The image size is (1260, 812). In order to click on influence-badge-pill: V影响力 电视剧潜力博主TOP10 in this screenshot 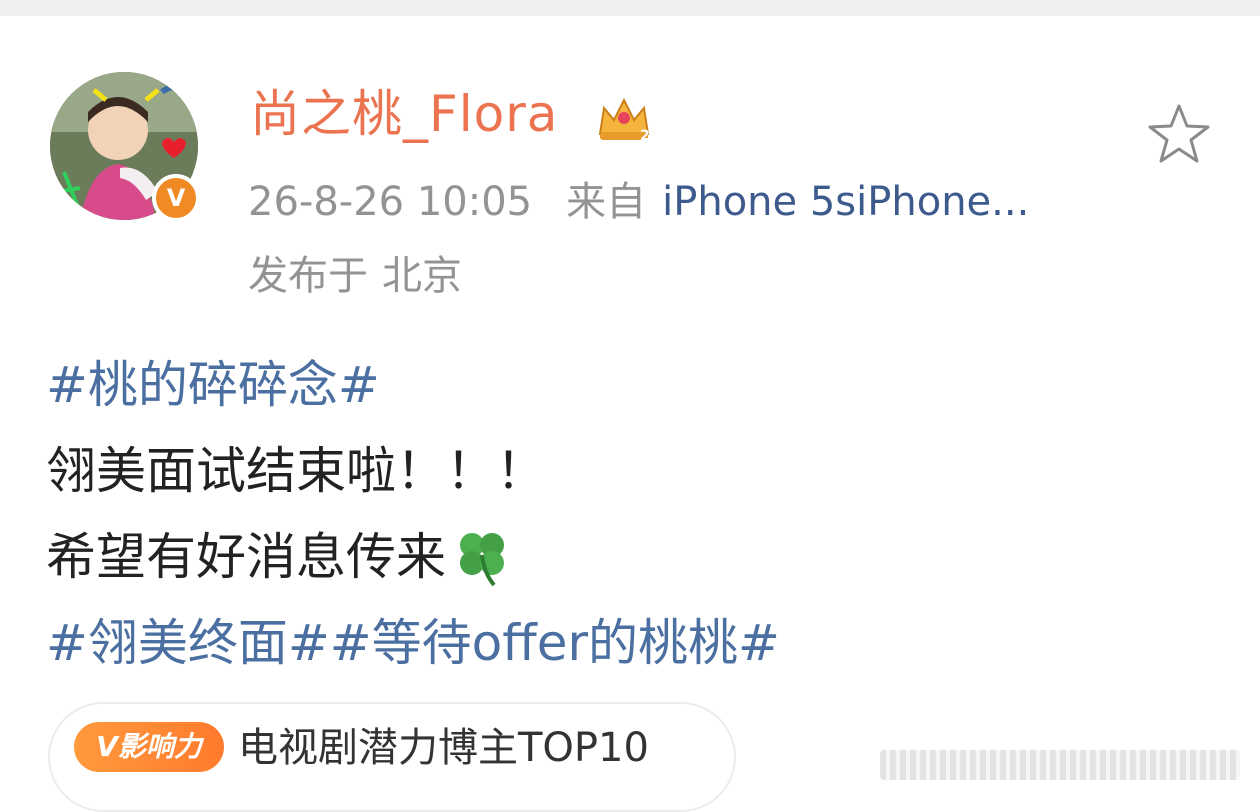, I will do `click(392, 757)`.